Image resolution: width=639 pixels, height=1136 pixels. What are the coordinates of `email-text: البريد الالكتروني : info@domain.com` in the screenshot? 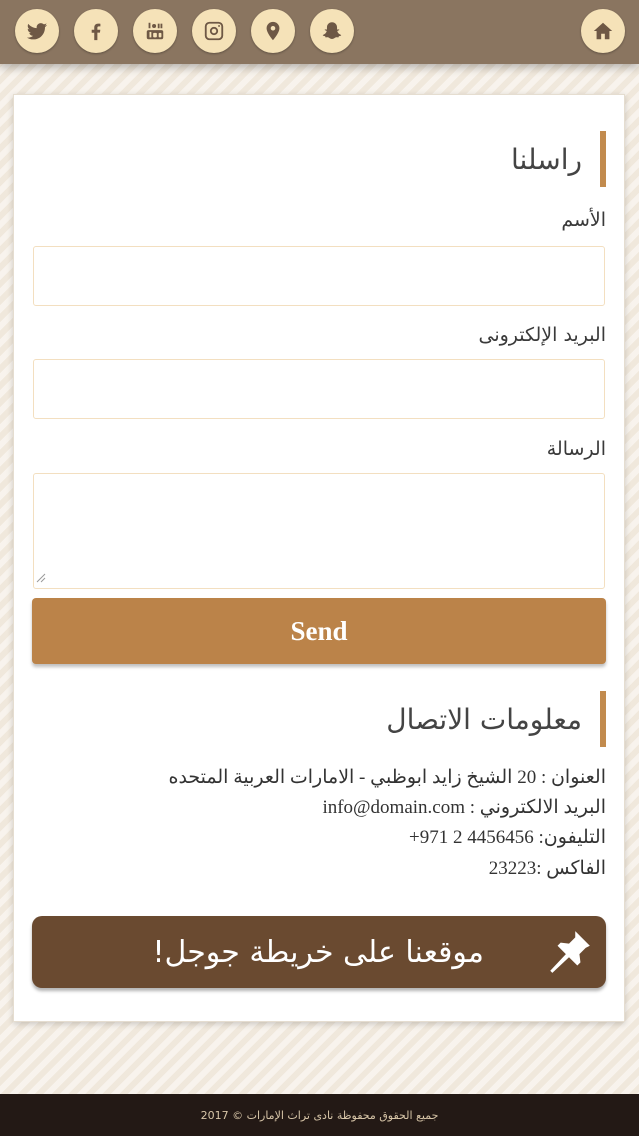 It's located at (464, 807).